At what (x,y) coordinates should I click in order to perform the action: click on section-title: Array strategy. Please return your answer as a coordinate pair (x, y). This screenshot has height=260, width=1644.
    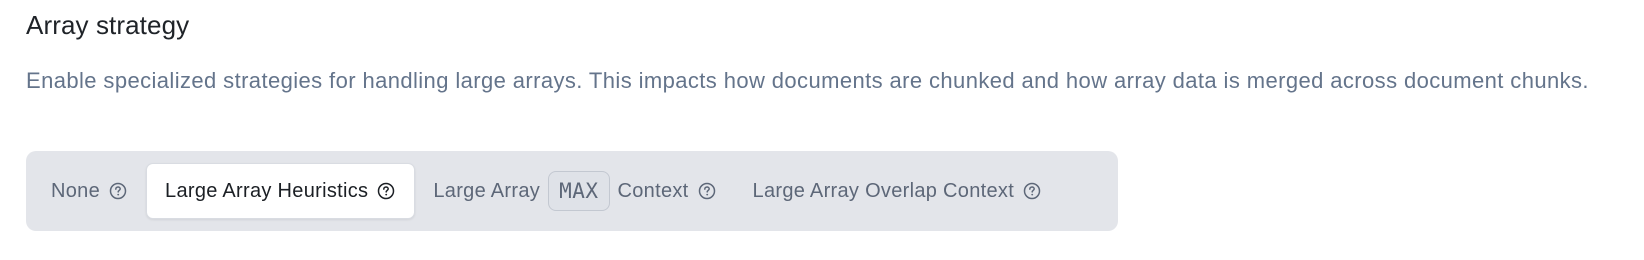
    Looking at the image, I should click on (108, 25).